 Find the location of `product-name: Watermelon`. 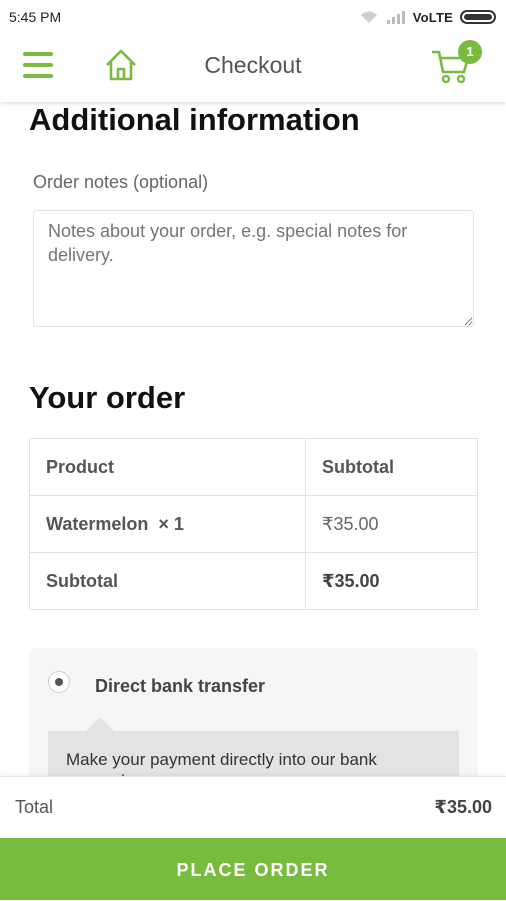

product-name: Watermelon is located at coordinates (97, 523).